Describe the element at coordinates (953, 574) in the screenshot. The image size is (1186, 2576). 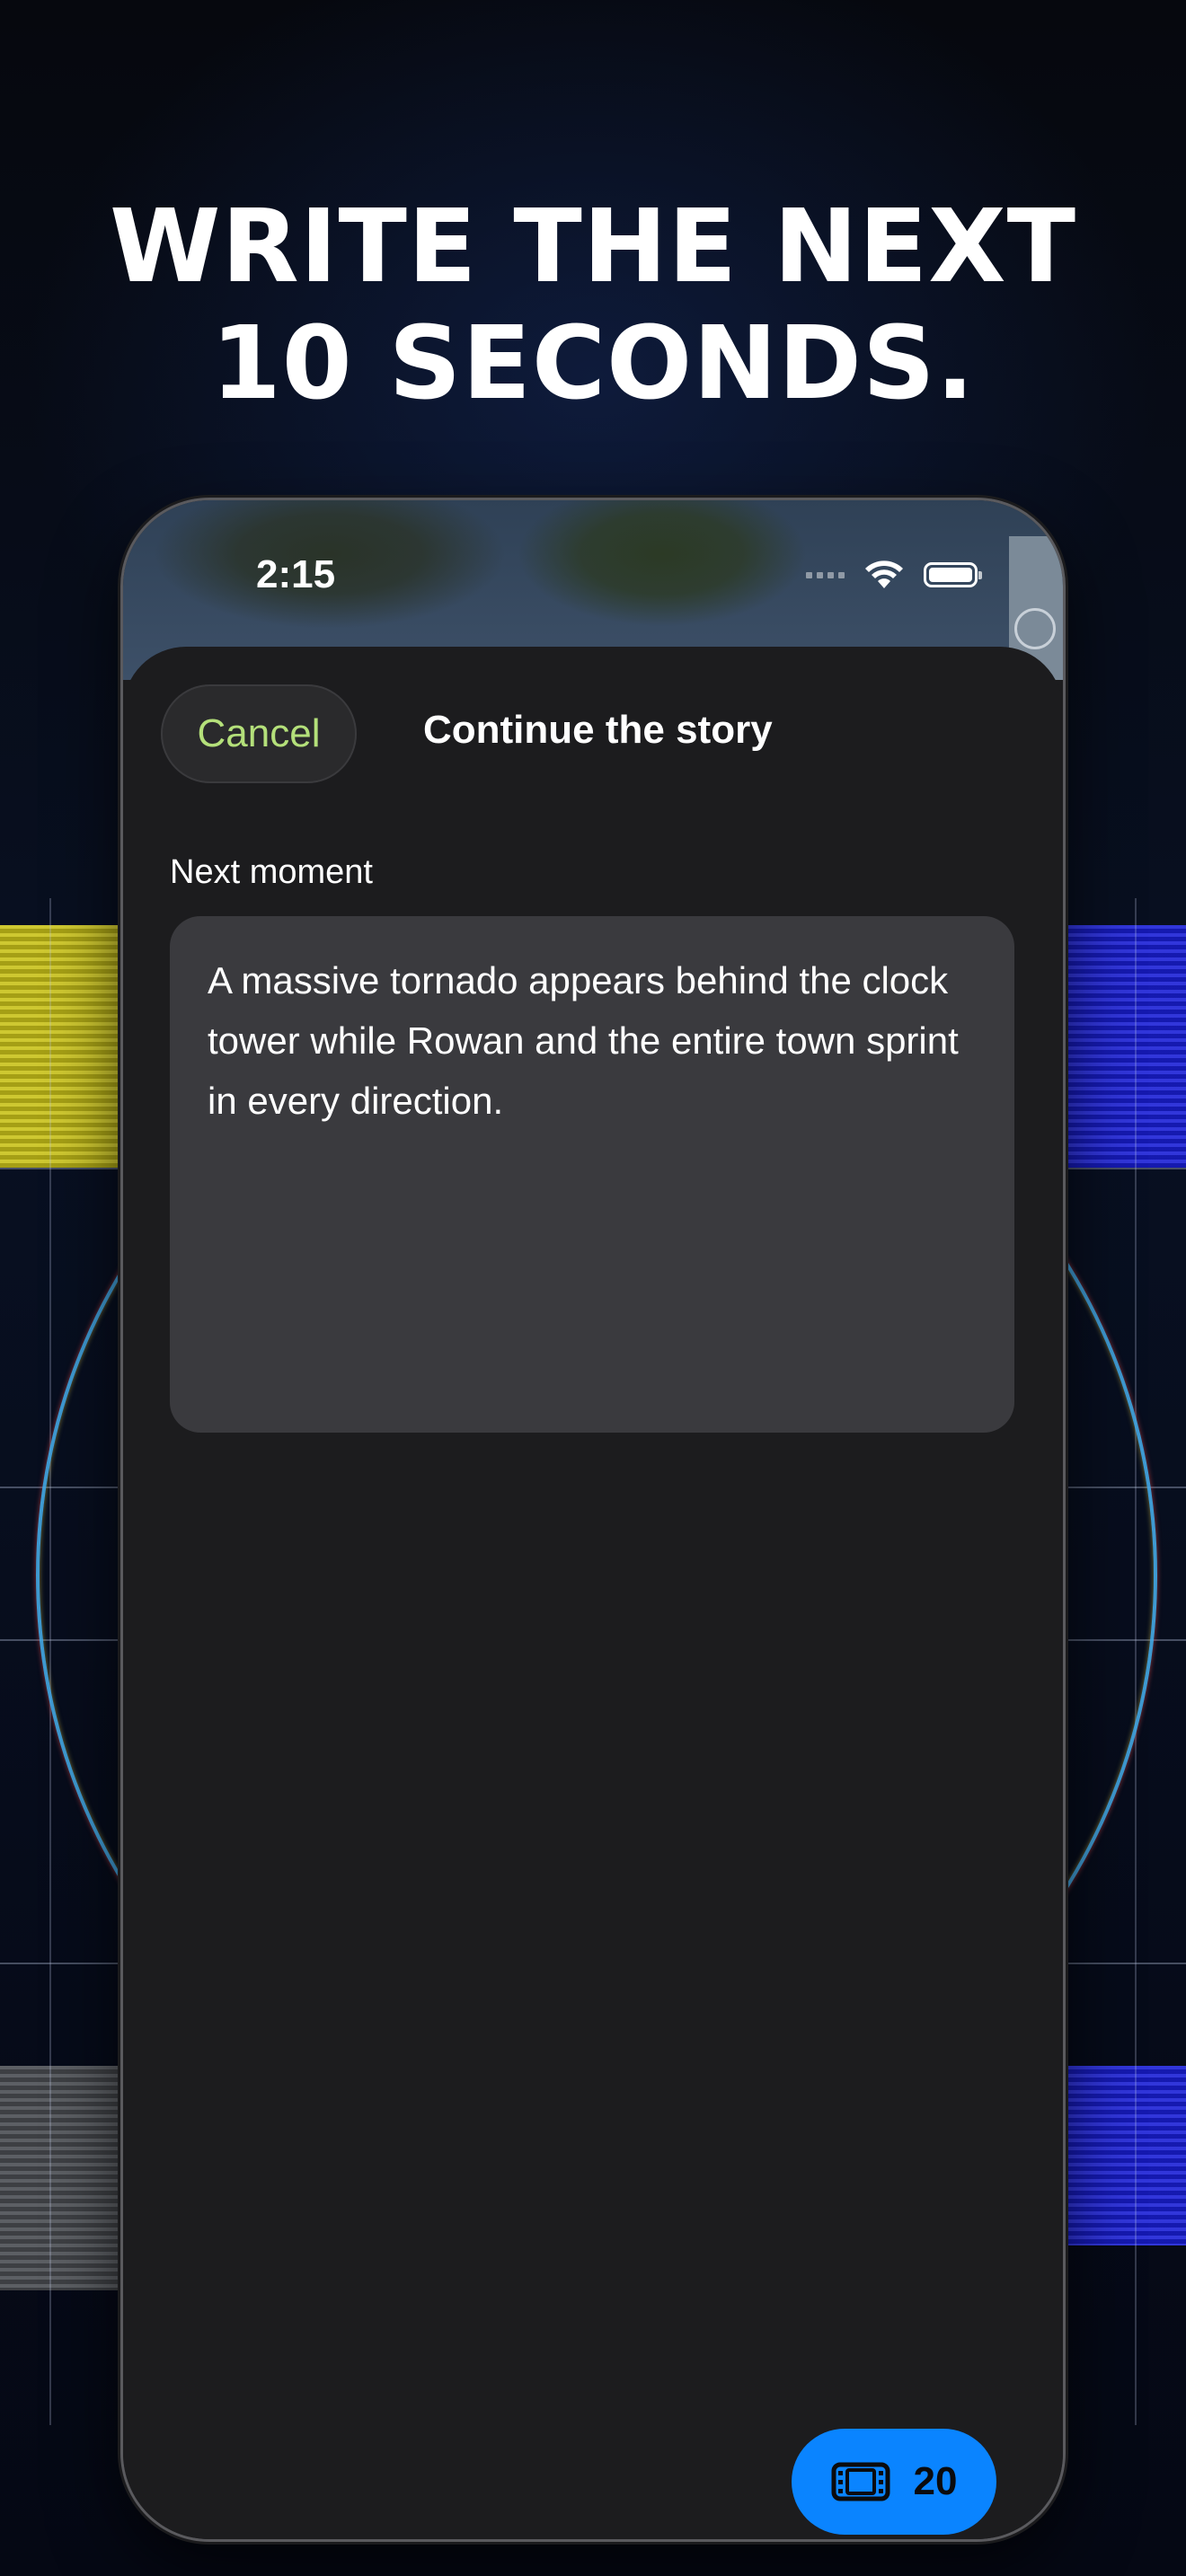
I see `battery-icon` at that location.